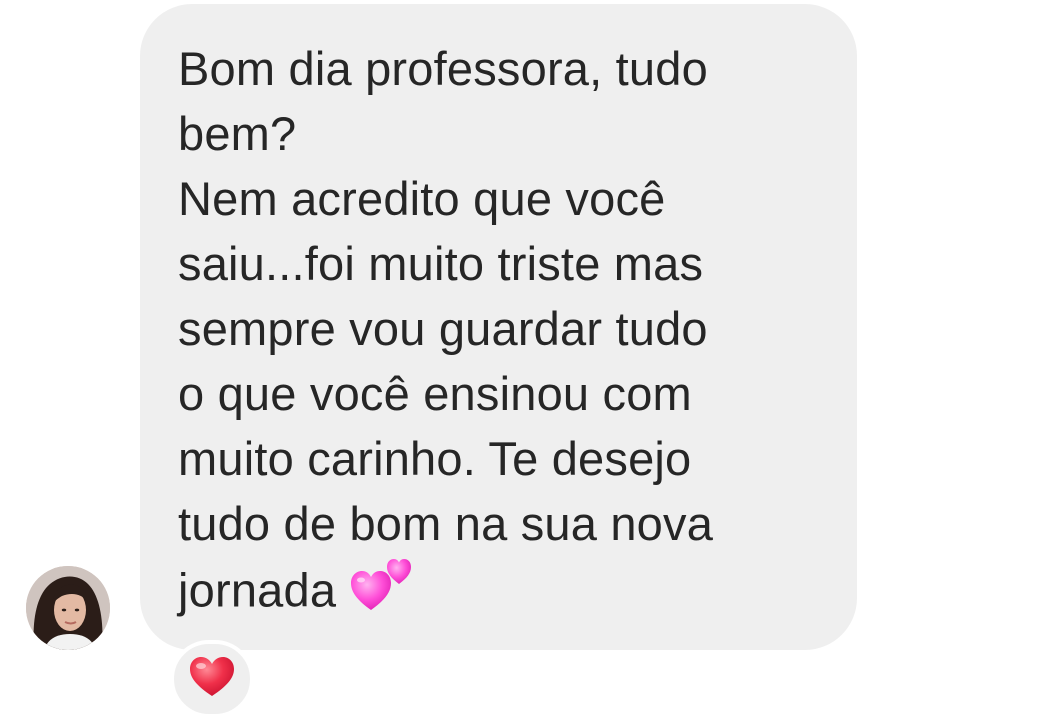  I want to click on message-line: o que você ensinou com, so click(435, 393).